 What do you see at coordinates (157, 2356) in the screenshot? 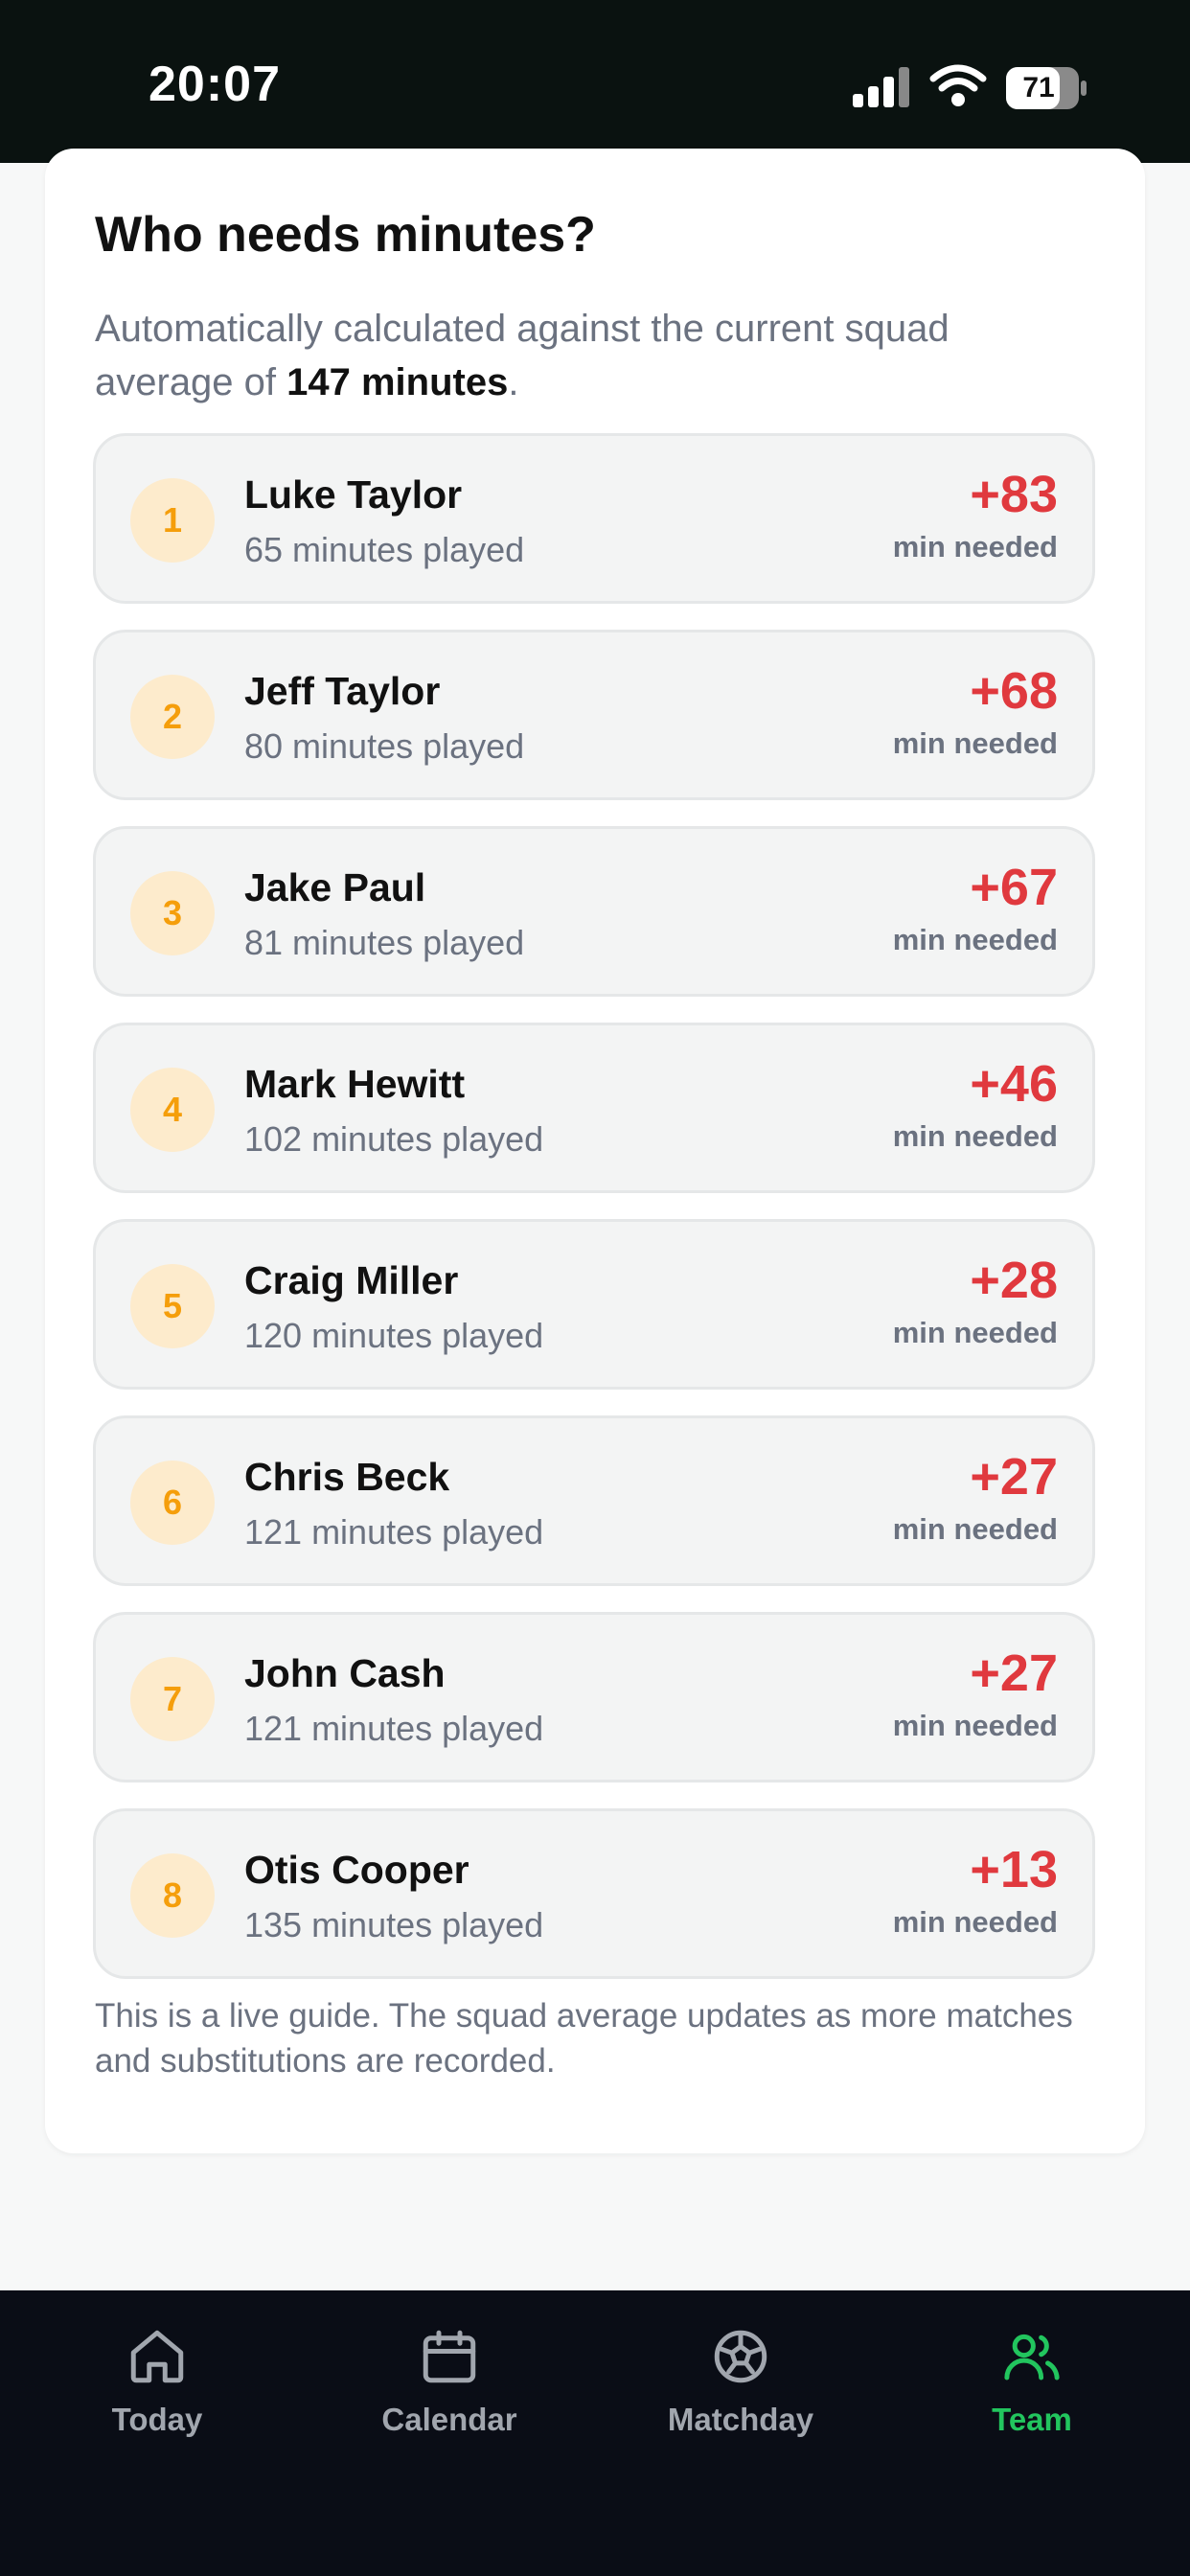
I see `home-icon` at bounding box center [157, 2356].